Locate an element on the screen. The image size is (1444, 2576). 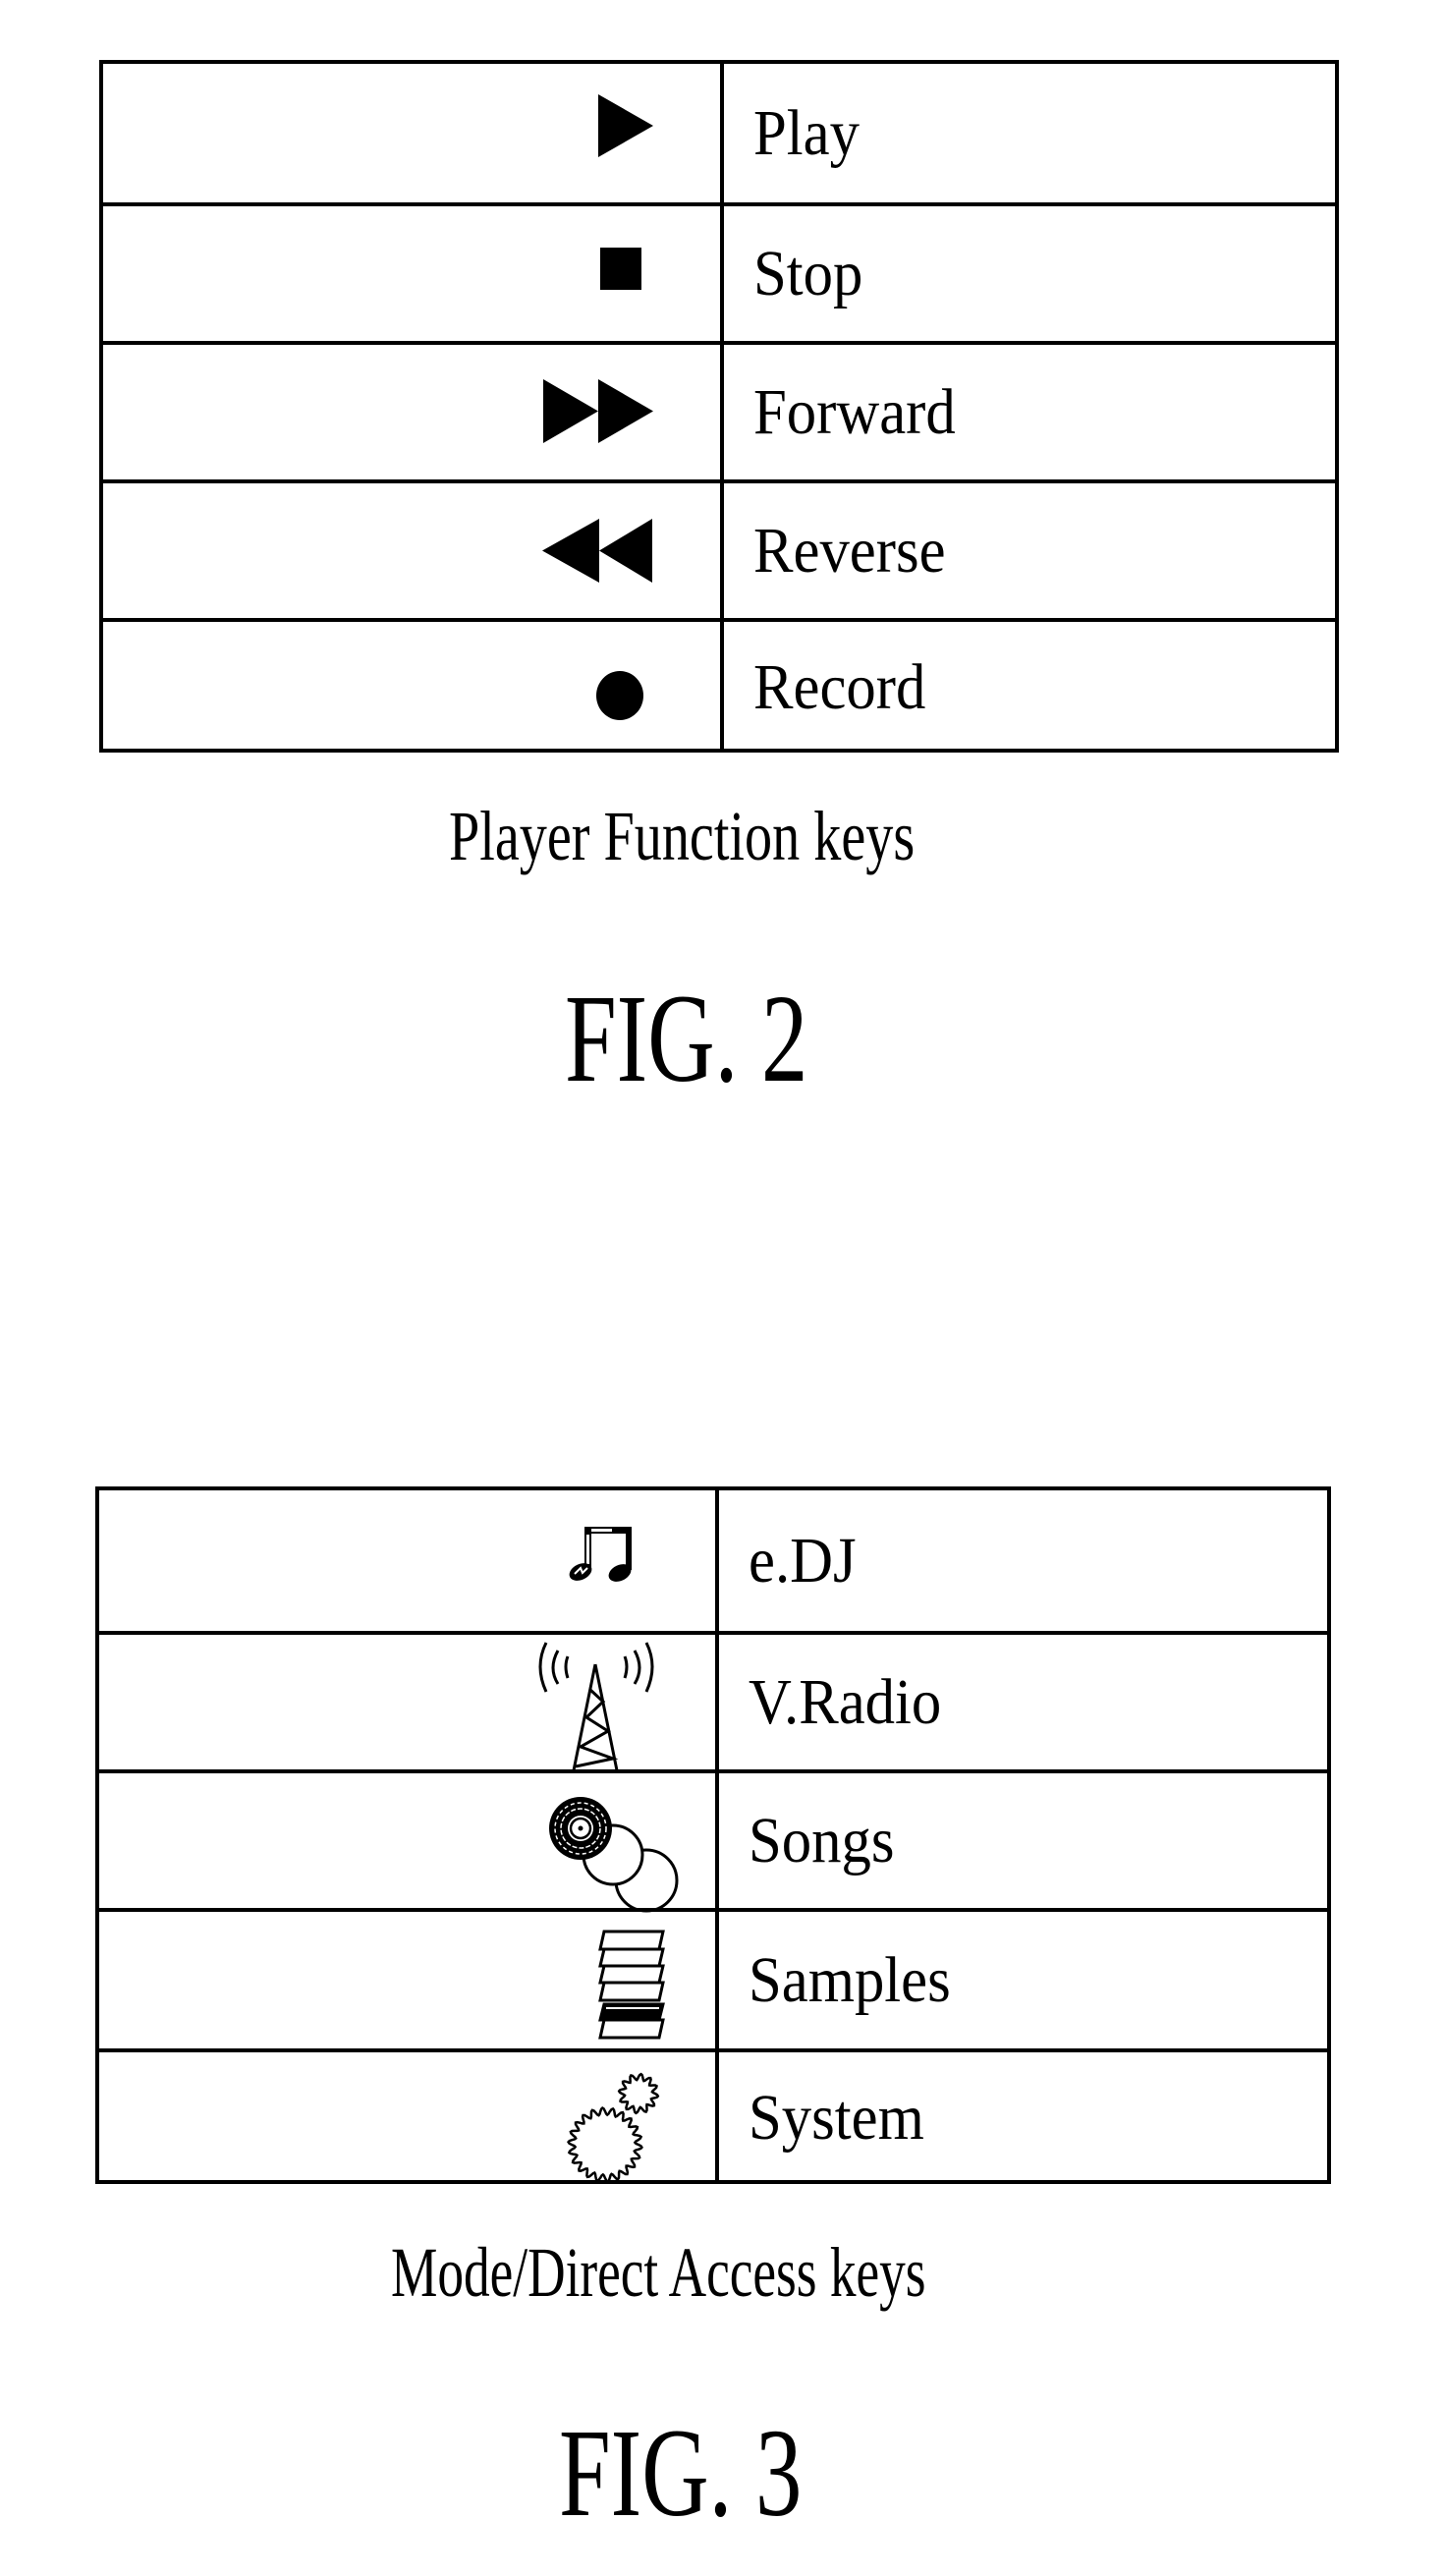
stop-icon is located at coordinates (620, 269).